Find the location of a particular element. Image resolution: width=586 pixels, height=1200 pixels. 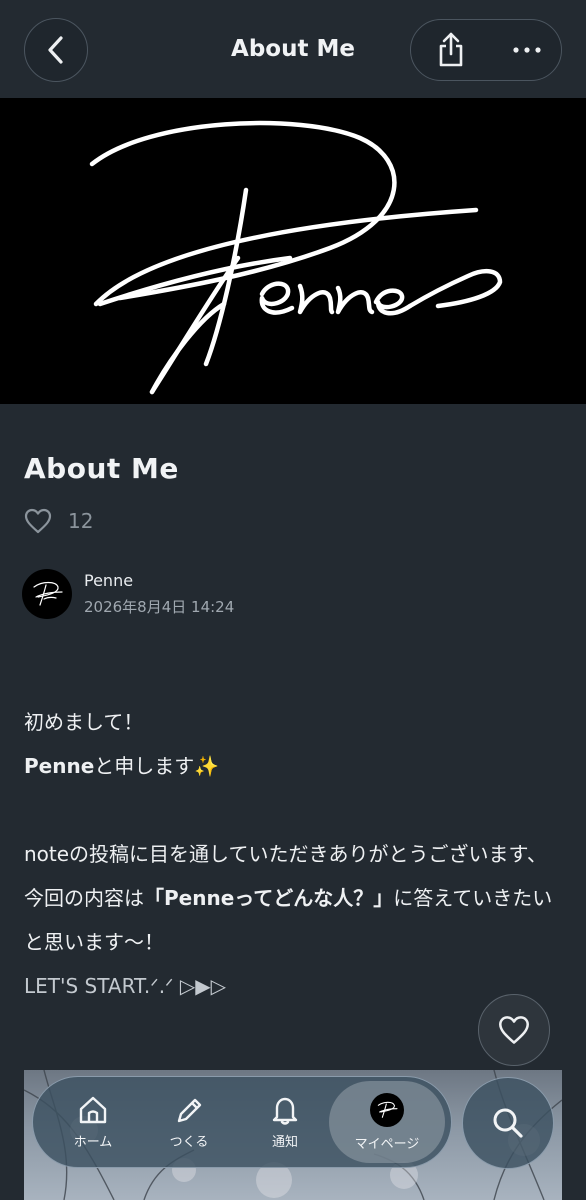

share-icon is located at coordinates (451, 49).